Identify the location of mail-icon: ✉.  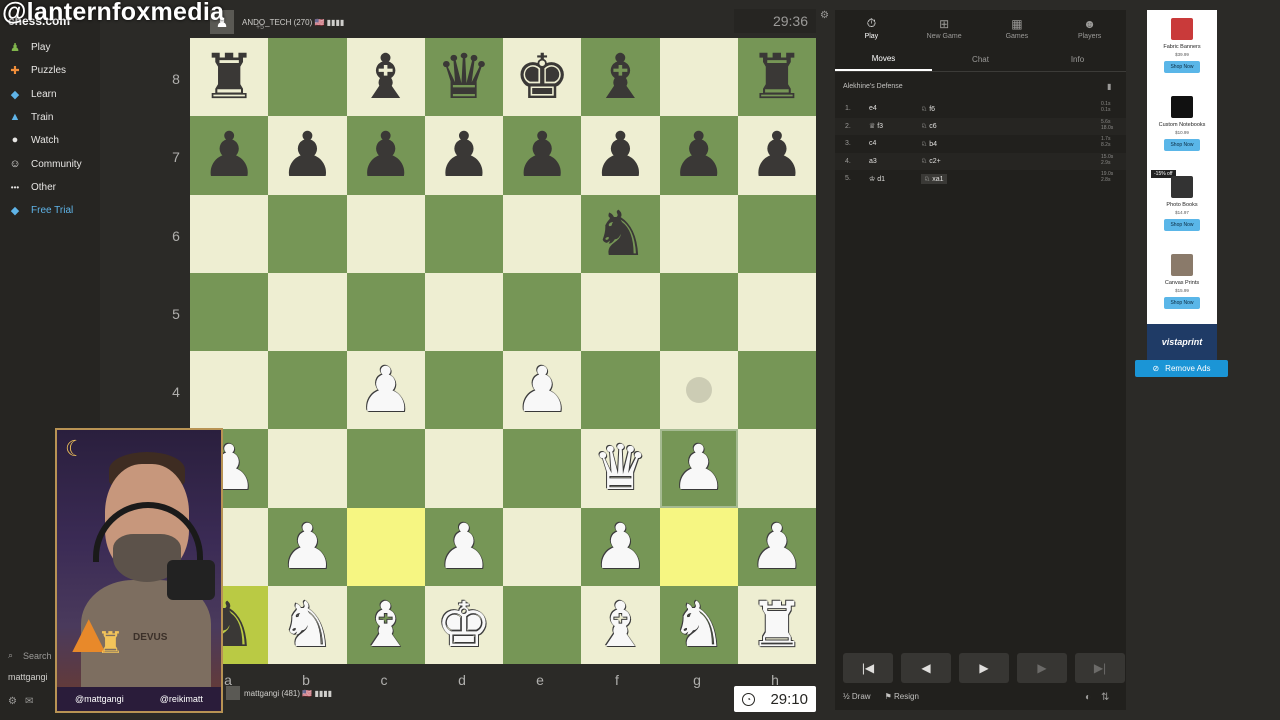
(29, 701).